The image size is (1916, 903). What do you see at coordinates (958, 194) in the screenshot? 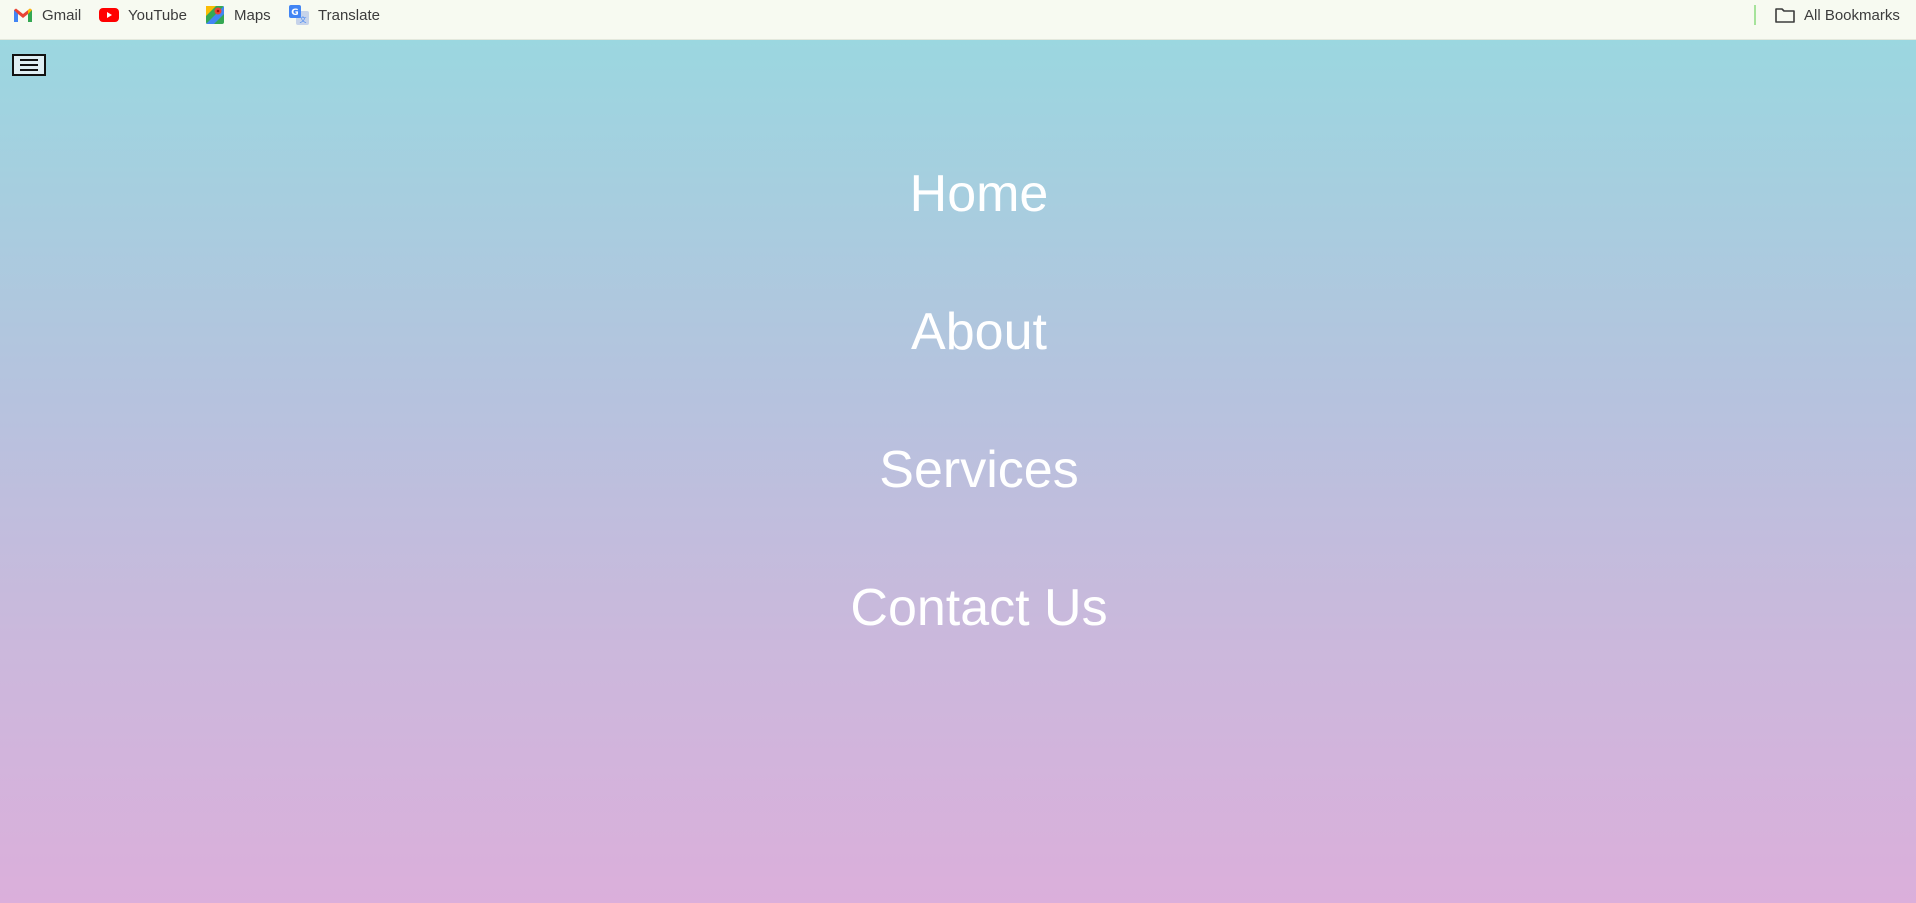
I see `nav-link-home: Home` at bounding box center [958, 194].